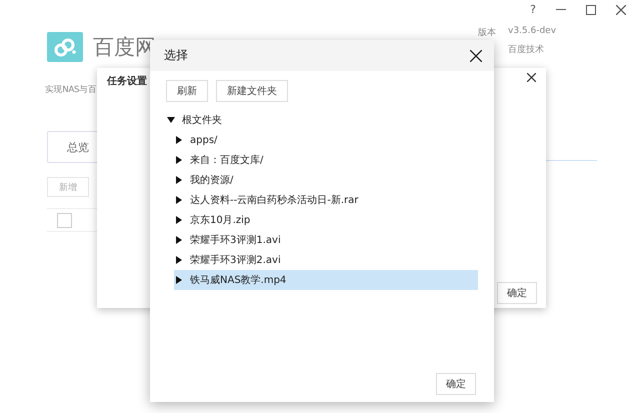  I want to click on app-subtitle: 实现NAS与百, so click(70, 90).